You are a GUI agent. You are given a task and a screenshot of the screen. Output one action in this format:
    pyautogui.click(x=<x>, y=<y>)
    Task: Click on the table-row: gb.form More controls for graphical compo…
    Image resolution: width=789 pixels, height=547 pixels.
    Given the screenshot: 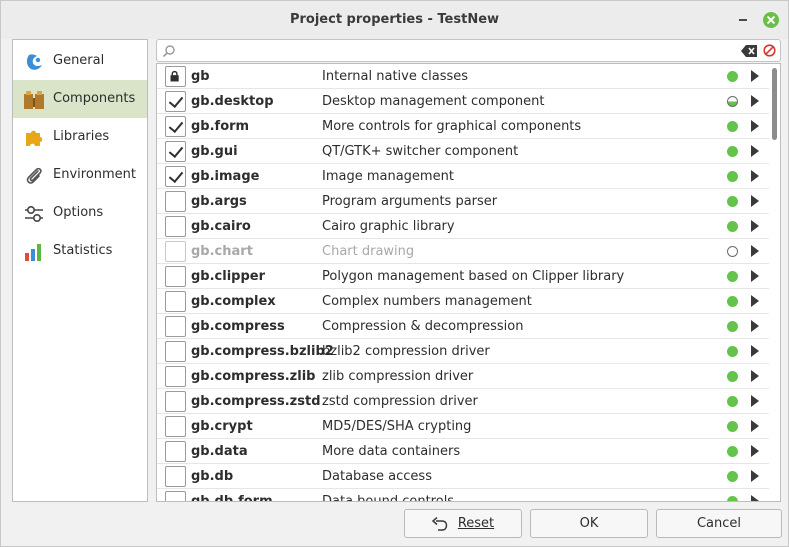 What is the action you would take?
    pyautogui.click(x=463, y=126)
    